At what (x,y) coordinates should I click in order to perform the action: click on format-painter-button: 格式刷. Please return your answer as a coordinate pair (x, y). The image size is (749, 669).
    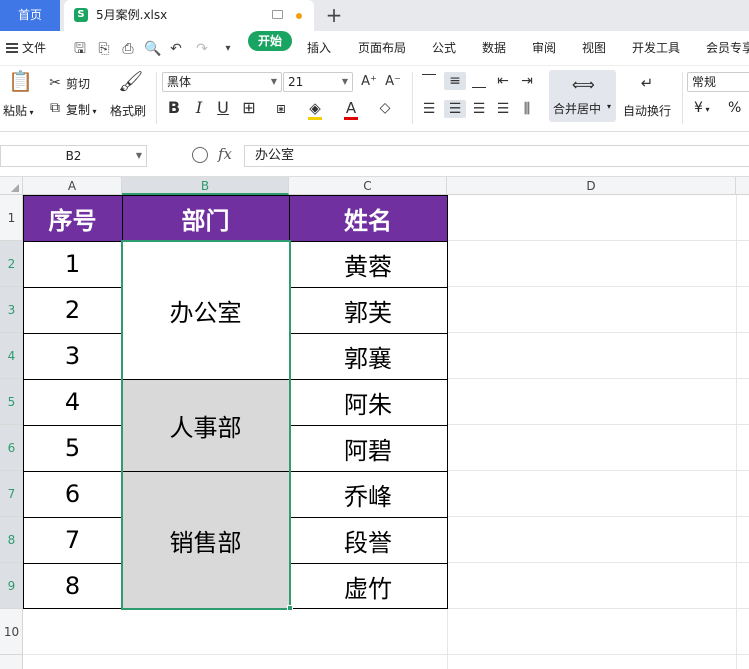
    Looking at the image, I should click on (128, 110).